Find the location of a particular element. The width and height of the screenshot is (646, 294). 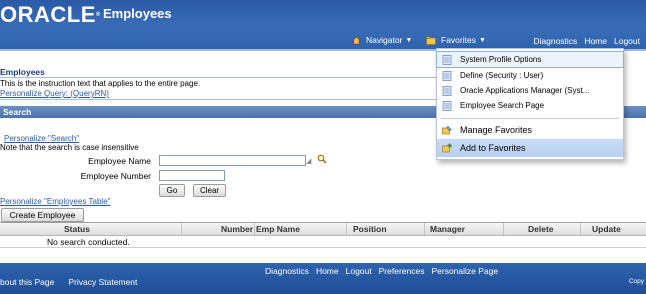

favorite-item-label: System Profile Options is located at coordinates (501, 59).